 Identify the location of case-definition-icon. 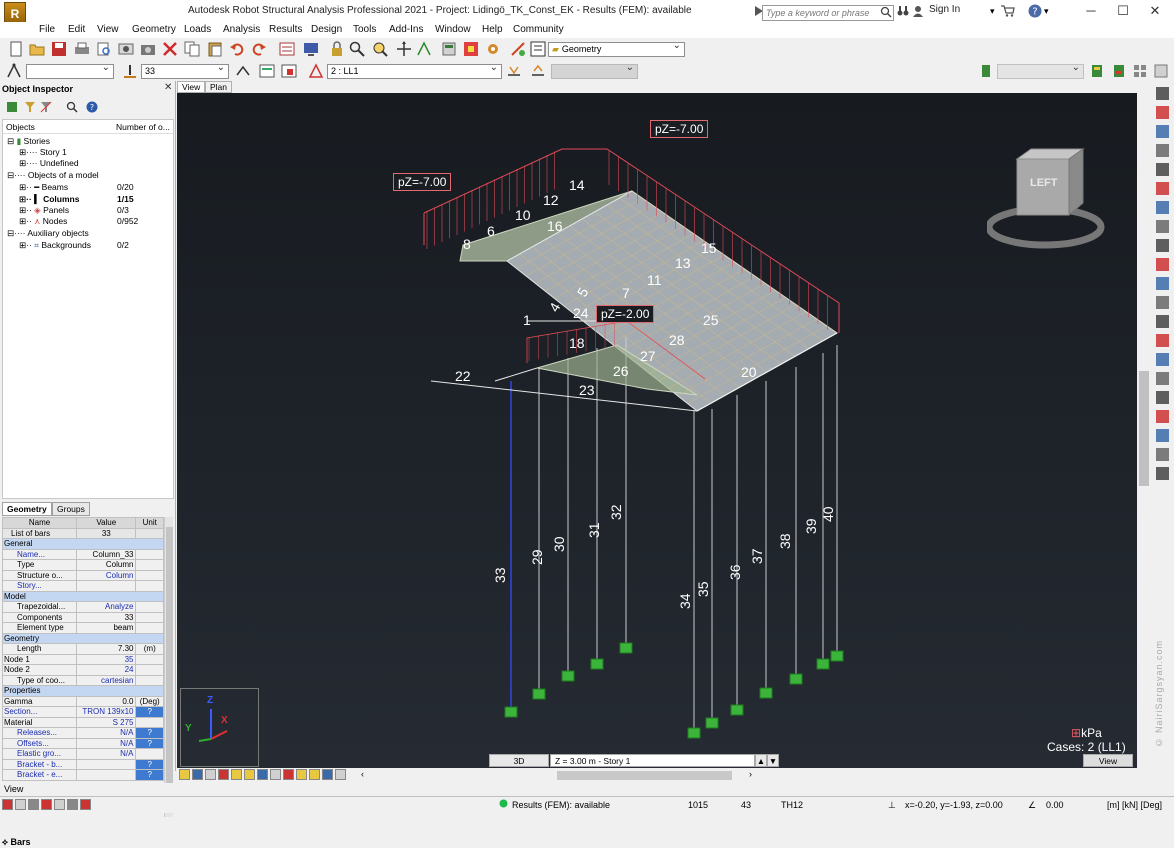
(289, 71).